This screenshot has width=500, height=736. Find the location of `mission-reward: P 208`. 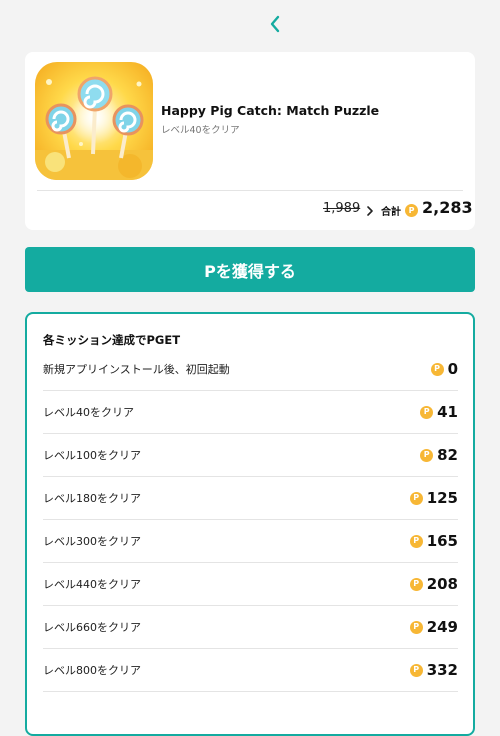

mission-reward: P 208 is located at coordinates (433, 584).